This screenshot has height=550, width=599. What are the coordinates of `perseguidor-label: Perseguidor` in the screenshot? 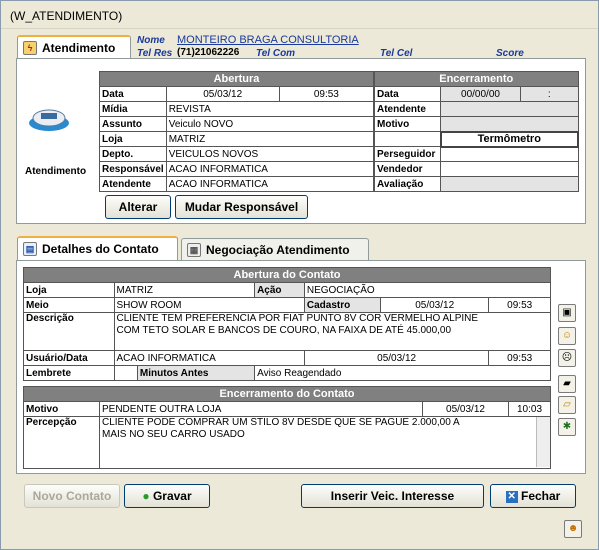 It's located at (407, 154).